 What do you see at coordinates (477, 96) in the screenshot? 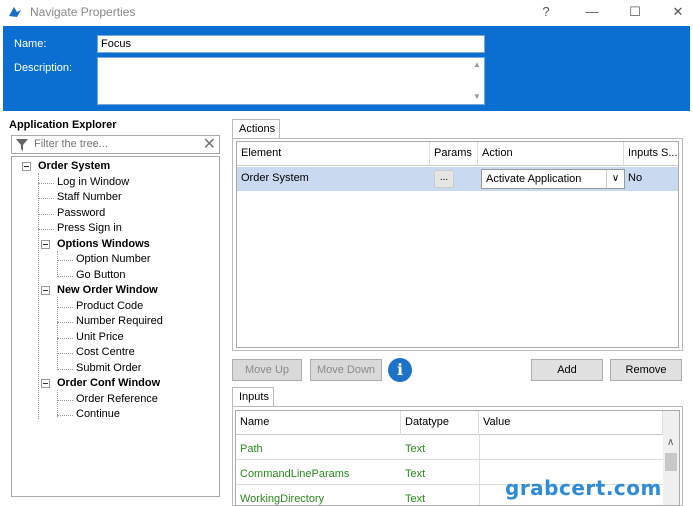
I see `scroll-down-icon: ▼` at bounding box center [477, 96].